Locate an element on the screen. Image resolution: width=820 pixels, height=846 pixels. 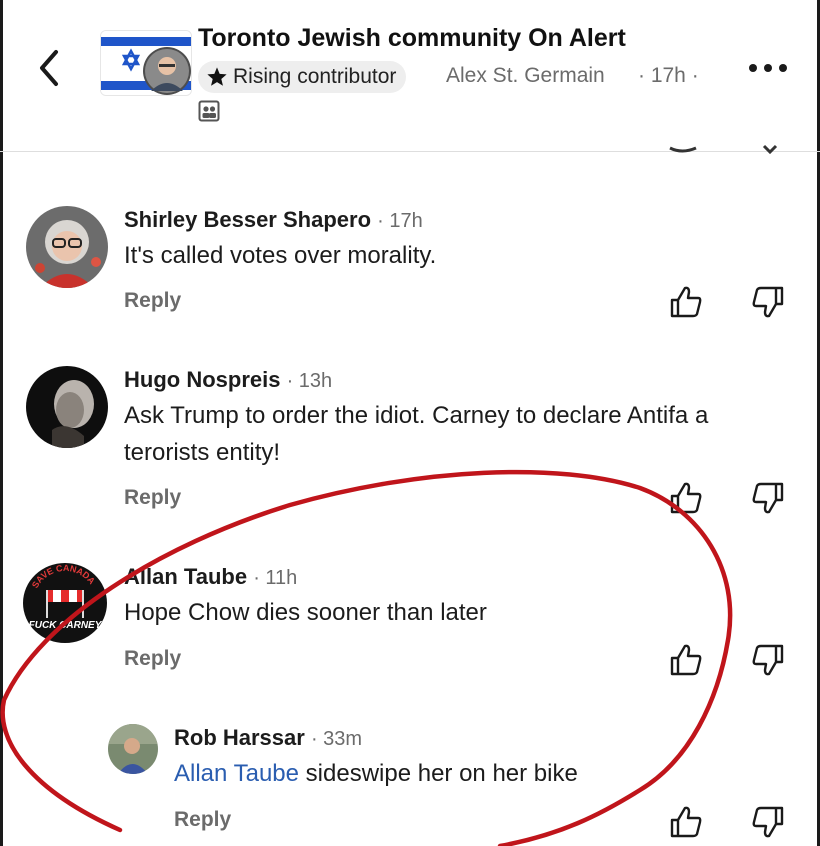
back-arrow-icon is located at coordinates (49, 68).